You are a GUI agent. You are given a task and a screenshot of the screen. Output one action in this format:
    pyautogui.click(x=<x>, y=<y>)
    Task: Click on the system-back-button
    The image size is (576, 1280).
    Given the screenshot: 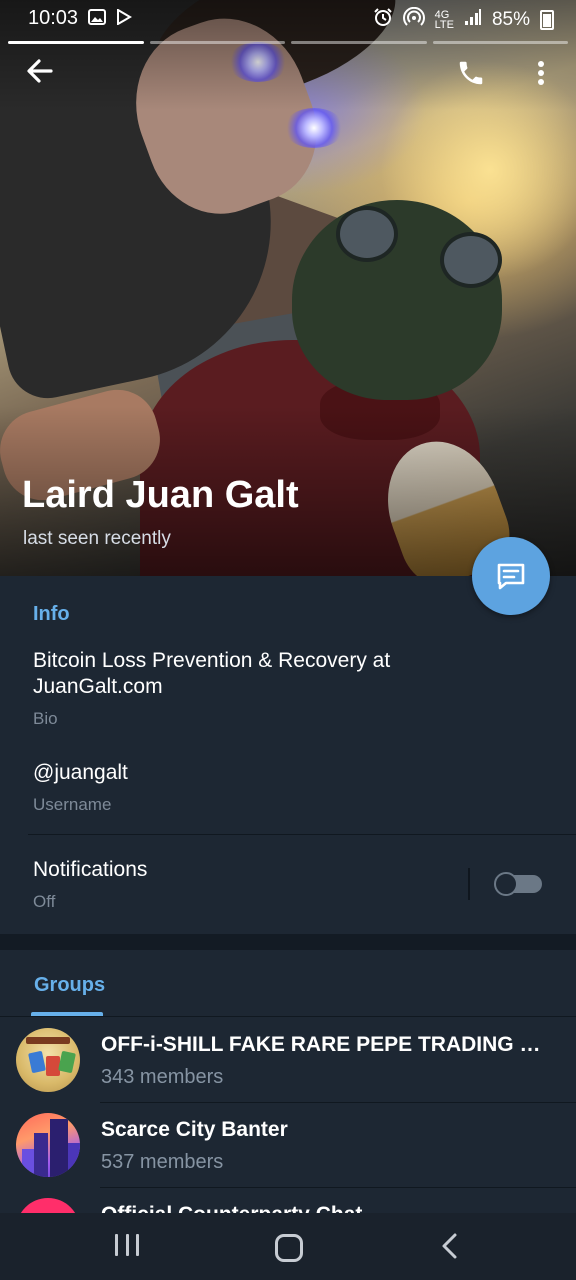 What is the action you would take?
    pyautogui.click(x=451, y=1246)
    